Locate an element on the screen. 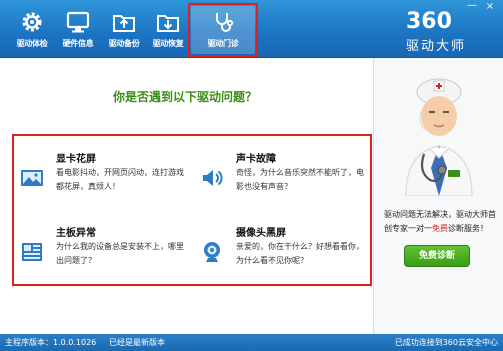 The width and height of the screenshot is (503, 351). version-state-text: 已经是最新版本 is located at coordinates (136, 342).